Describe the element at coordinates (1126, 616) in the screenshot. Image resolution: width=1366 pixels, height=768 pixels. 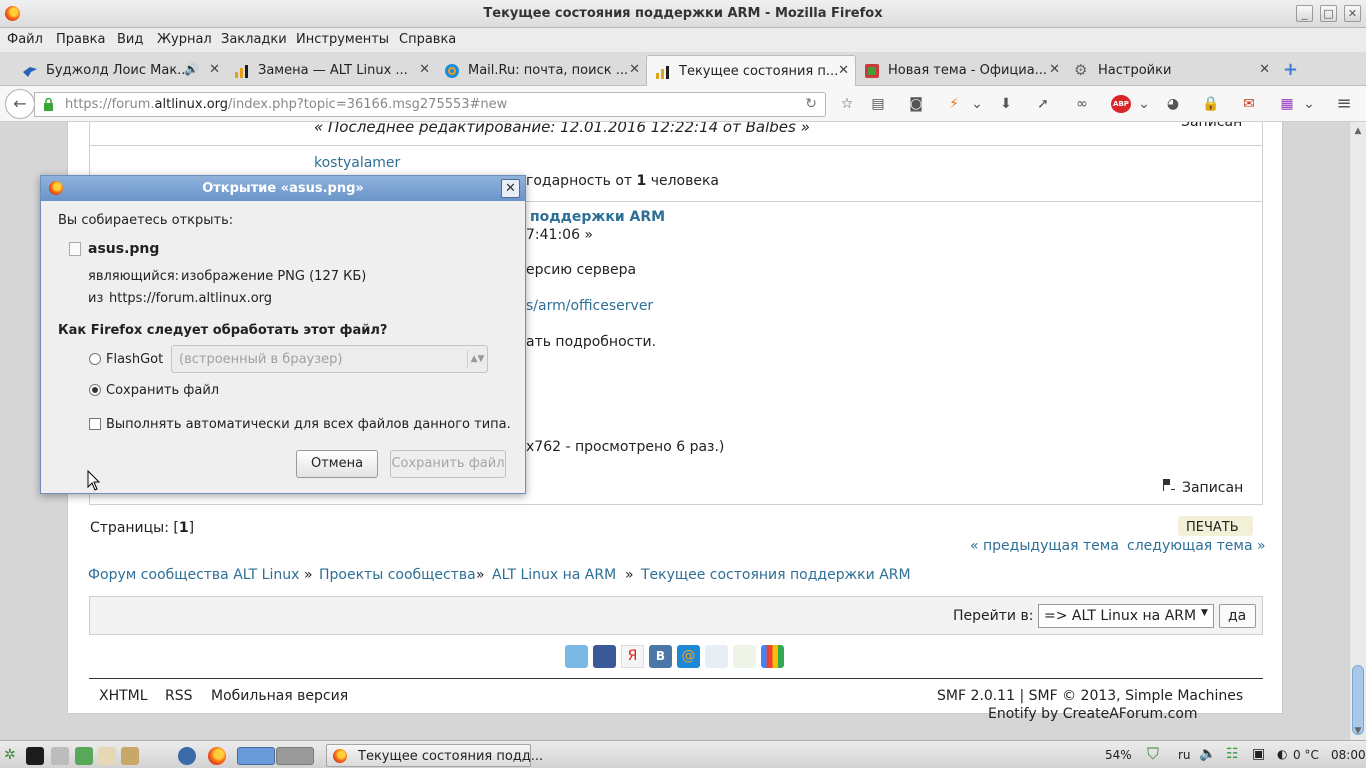
I see `jump-select: => ALT Linux на ARM ▼` at that location.